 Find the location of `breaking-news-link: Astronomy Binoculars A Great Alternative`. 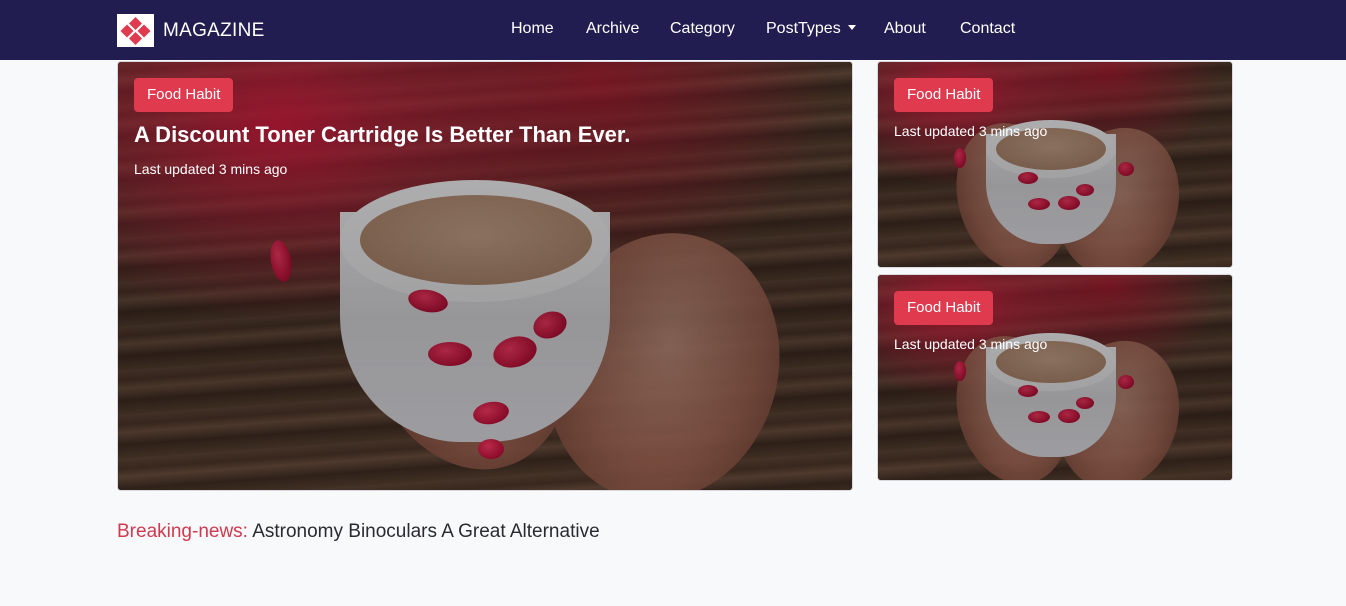

breaking-news-link: Astronomy Binoculars A Great Alternative is located at coordinates (425, 531).